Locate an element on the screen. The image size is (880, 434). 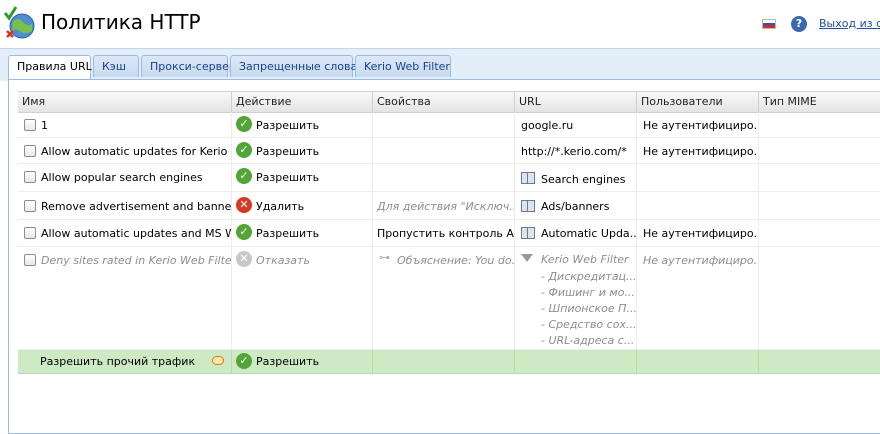
help-icon: ? is located at coordinates (799, 24).